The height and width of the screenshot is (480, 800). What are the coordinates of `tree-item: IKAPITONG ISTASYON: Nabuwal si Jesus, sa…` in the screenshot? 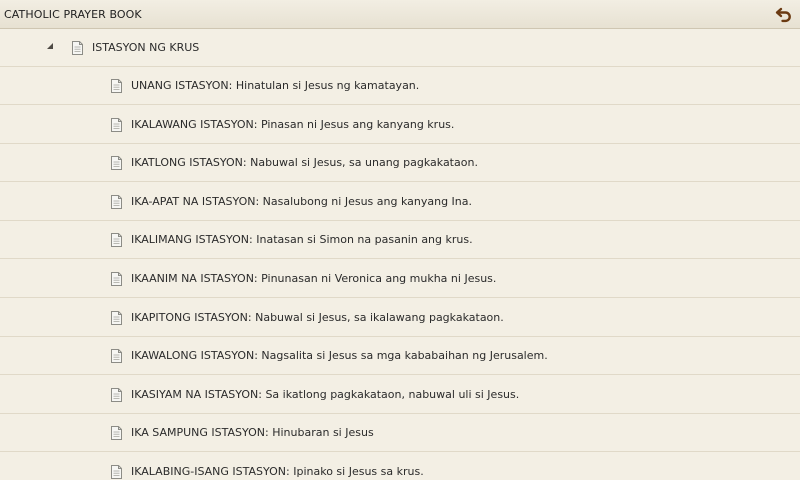 It's located at (400, 318).